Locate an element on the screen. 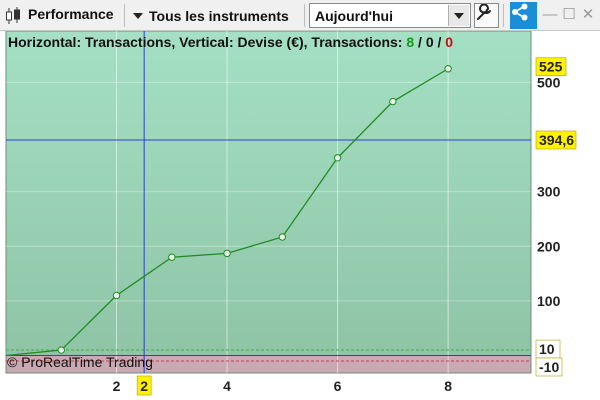  x-tick-label: 4 is located at coordinates (227, 386).